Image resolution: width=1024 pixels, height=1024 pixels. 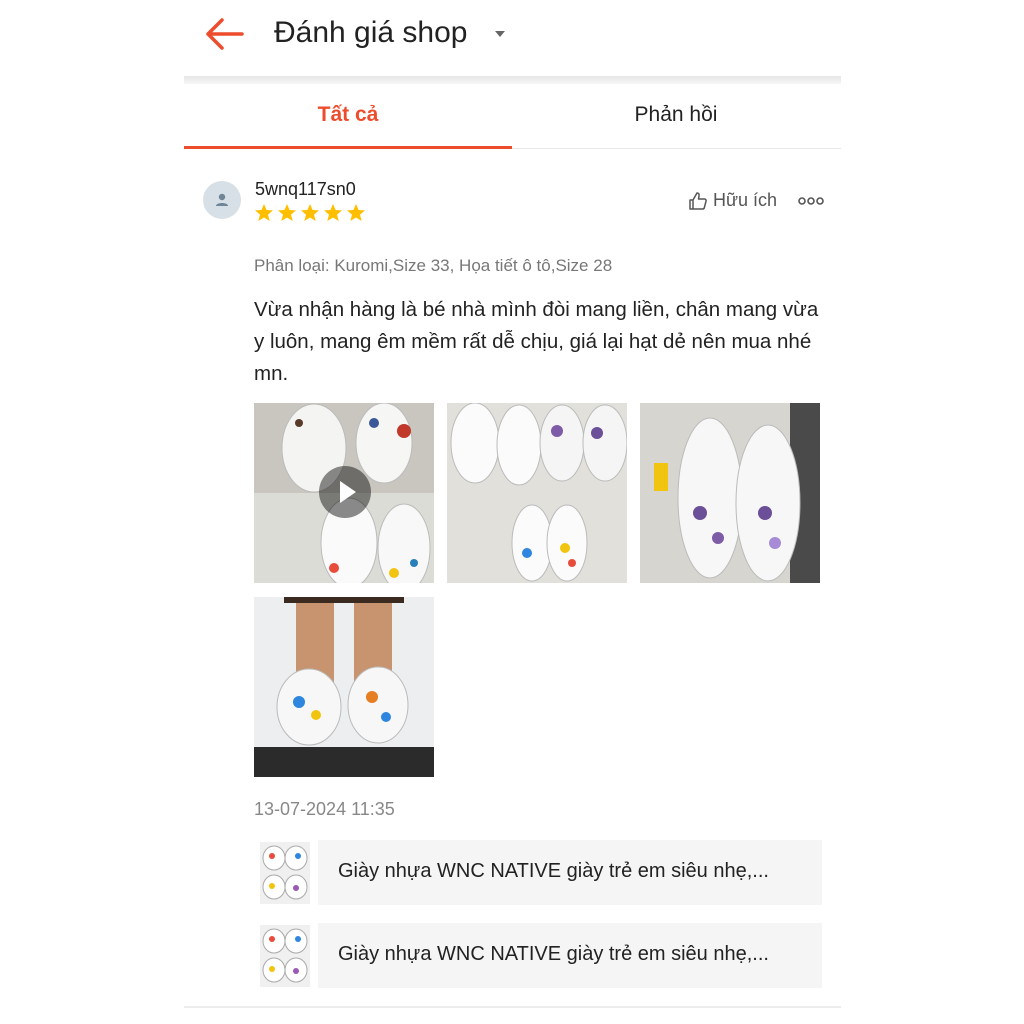 What do you see at coordinates (512, 39) in the screenshot?
I see `app-header: Đánh giá shop` at bounding box center [512, 39].